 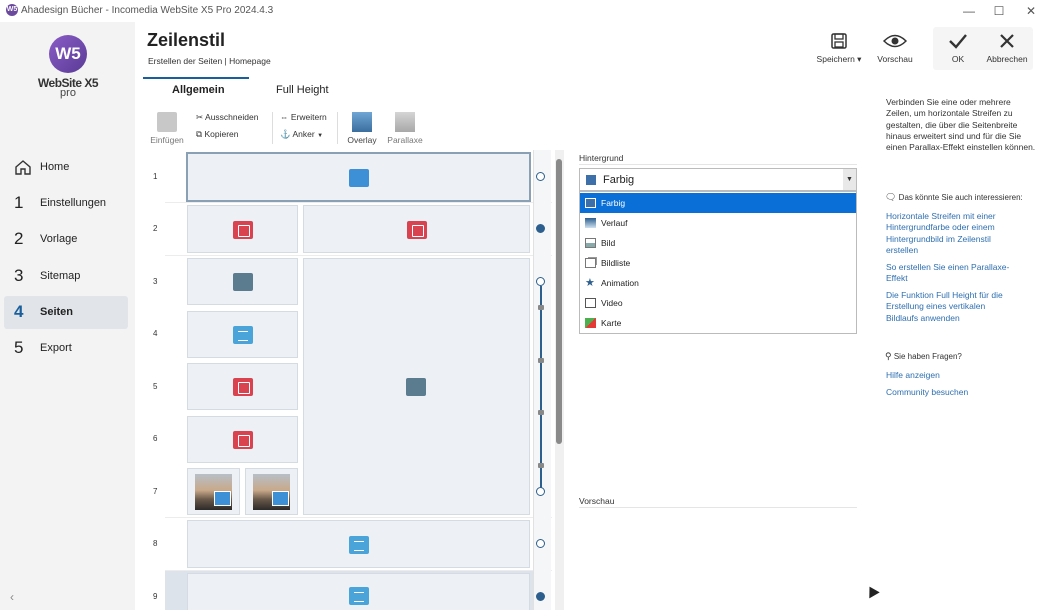 I want to click on sidebar-item-number: 1, so click(x=19, y=202).